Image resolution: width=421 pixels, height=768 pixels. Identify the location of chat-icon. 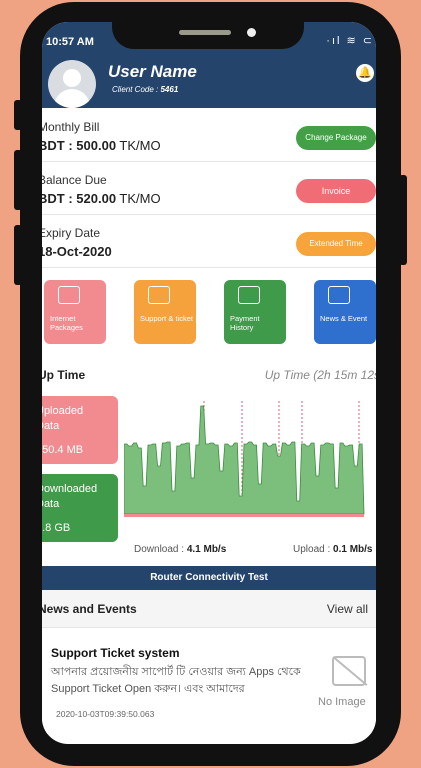
(159, 295).